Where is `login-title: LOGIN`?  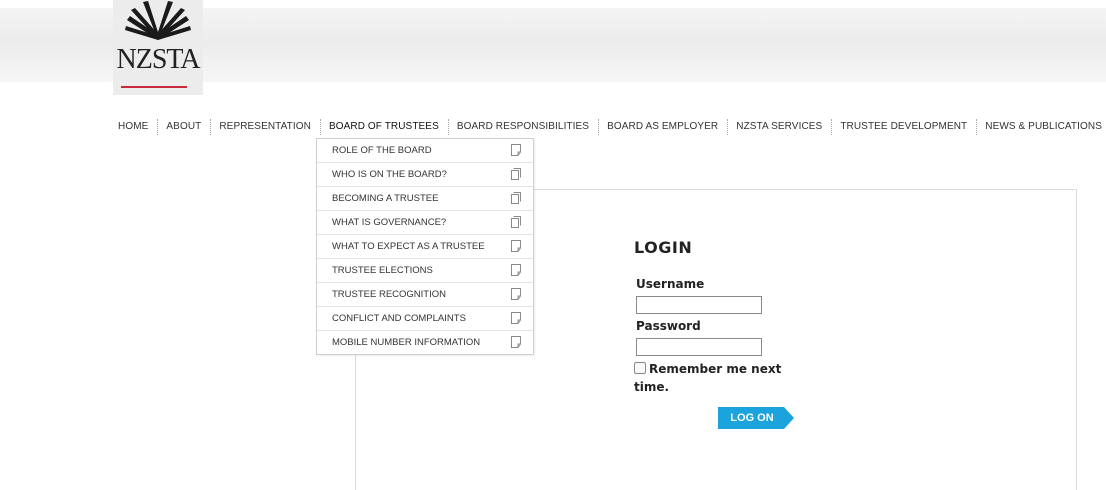 login-title: LOGIN is located at coordinates (663, 247).